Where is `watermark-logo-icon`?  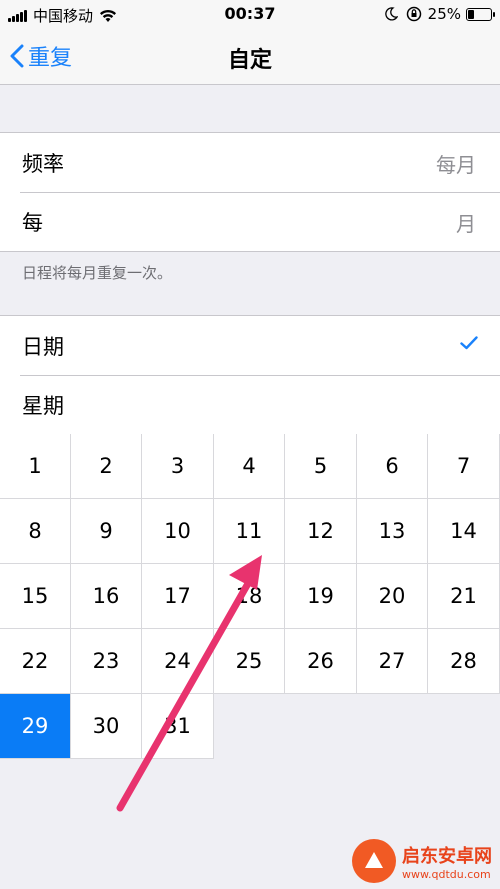
watermark-logo-icon is located at coordinates (374, 861).